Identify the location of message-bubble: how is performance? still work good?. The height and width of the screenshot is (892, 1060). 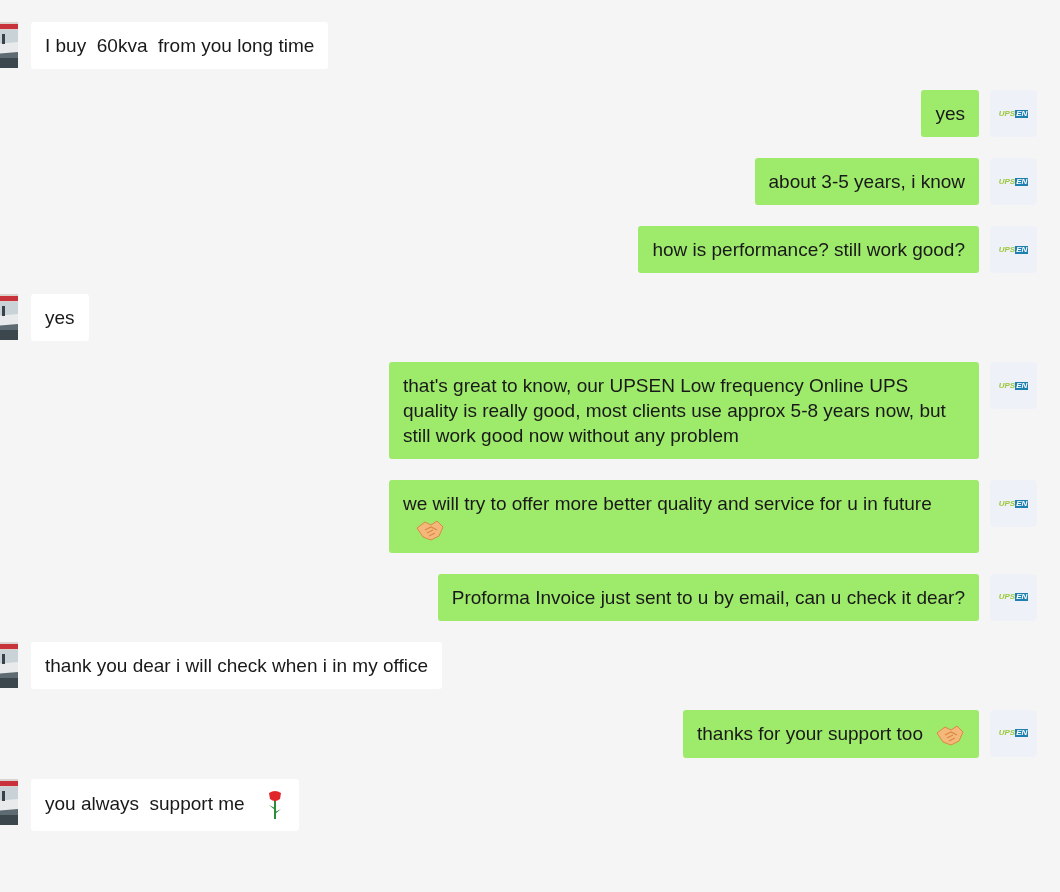
(808, 249).